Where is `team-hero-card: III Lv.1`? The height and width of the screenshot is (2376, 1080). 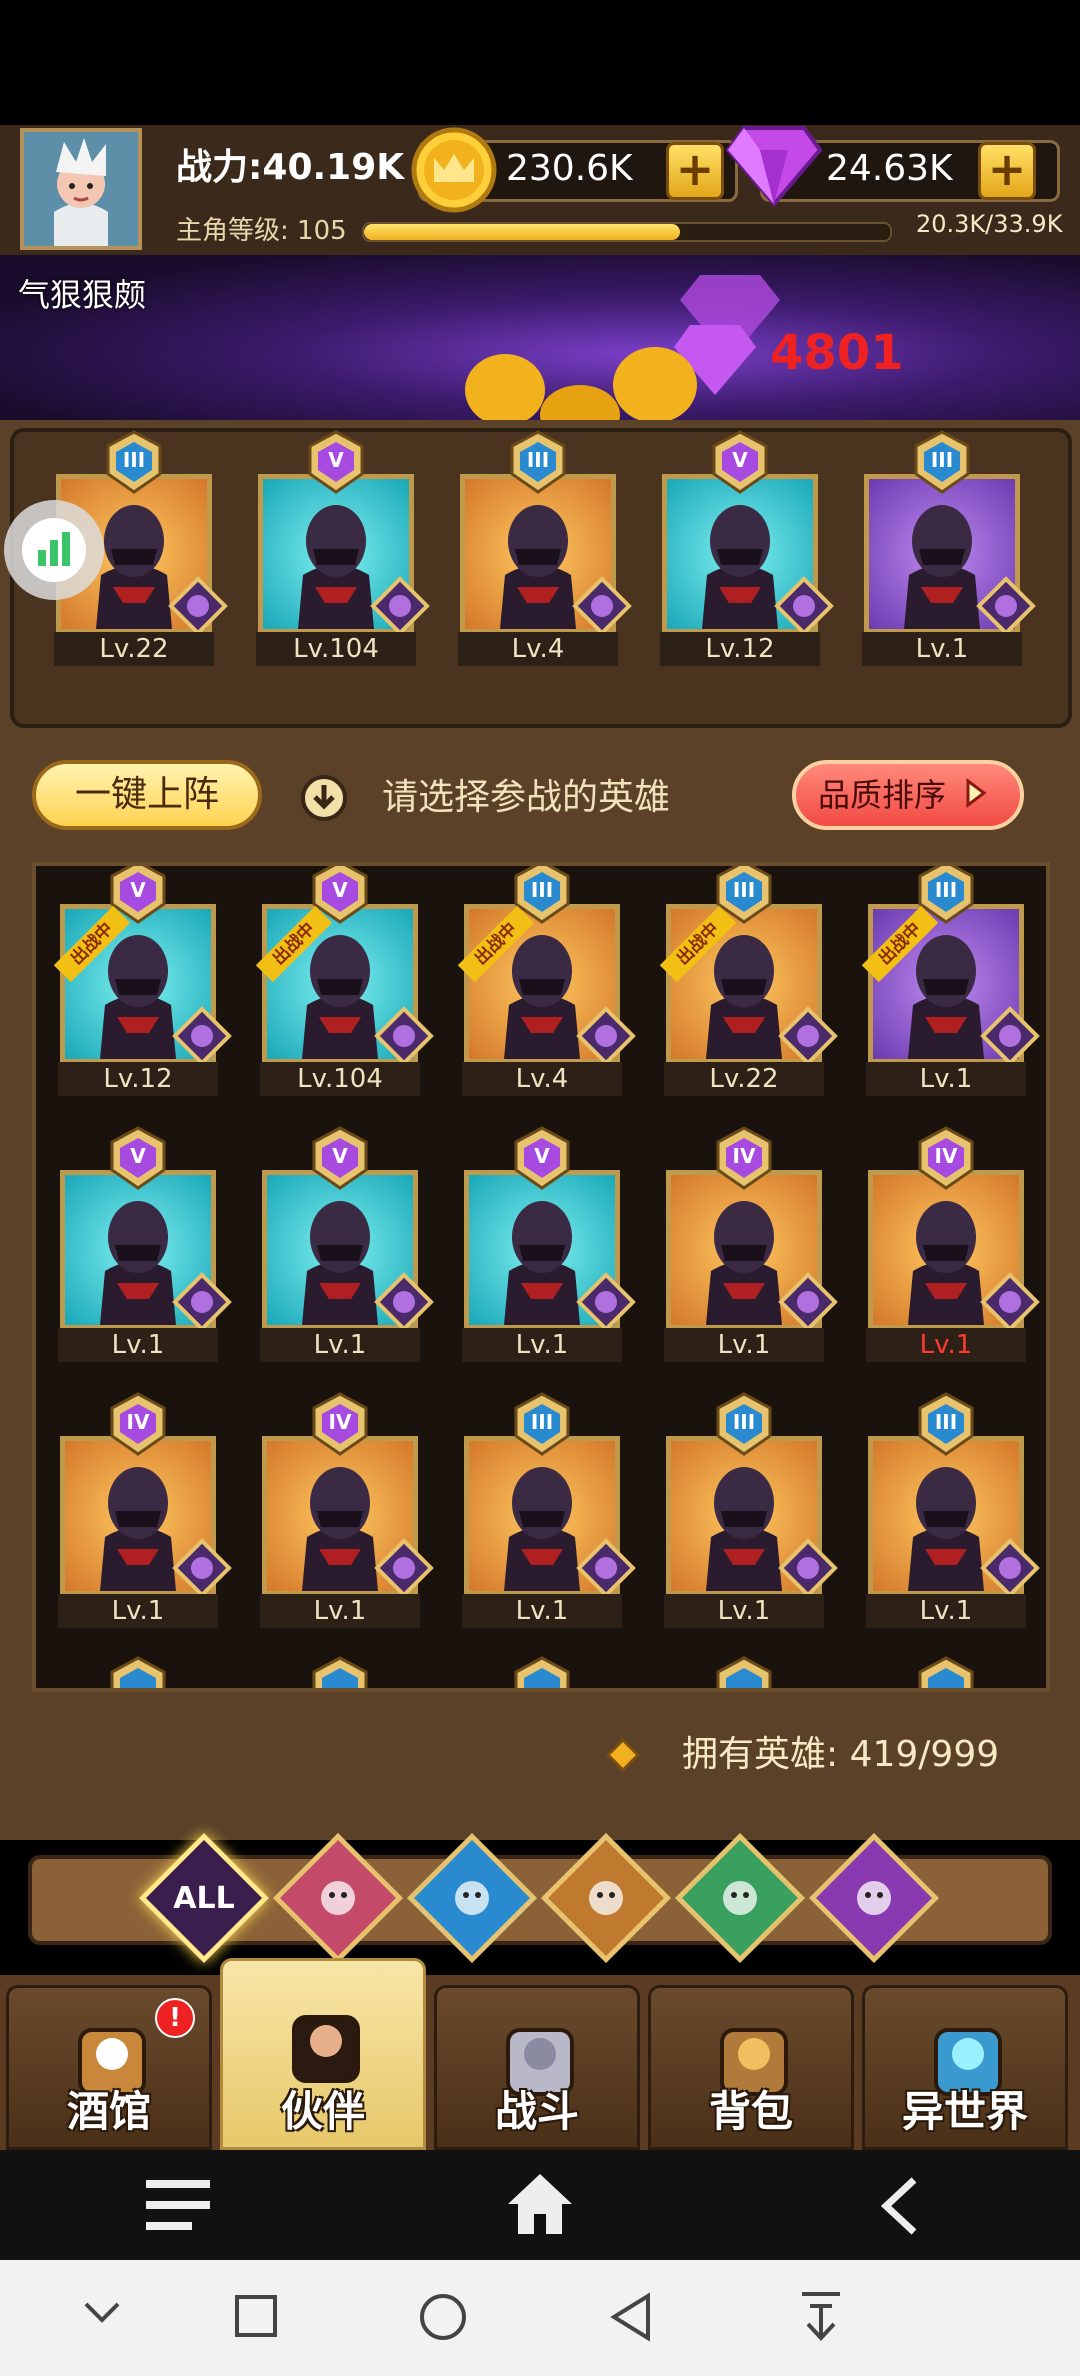
team-hero-card: III Lv.1 is located at coordinates (946, 548).